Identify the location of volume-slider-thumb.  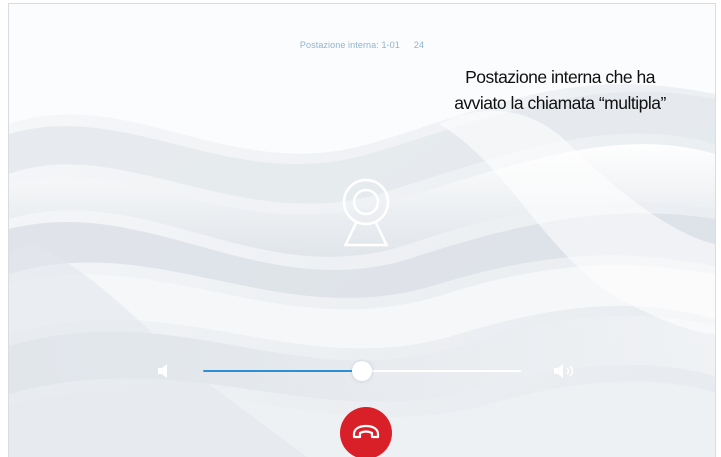
(362, 371).